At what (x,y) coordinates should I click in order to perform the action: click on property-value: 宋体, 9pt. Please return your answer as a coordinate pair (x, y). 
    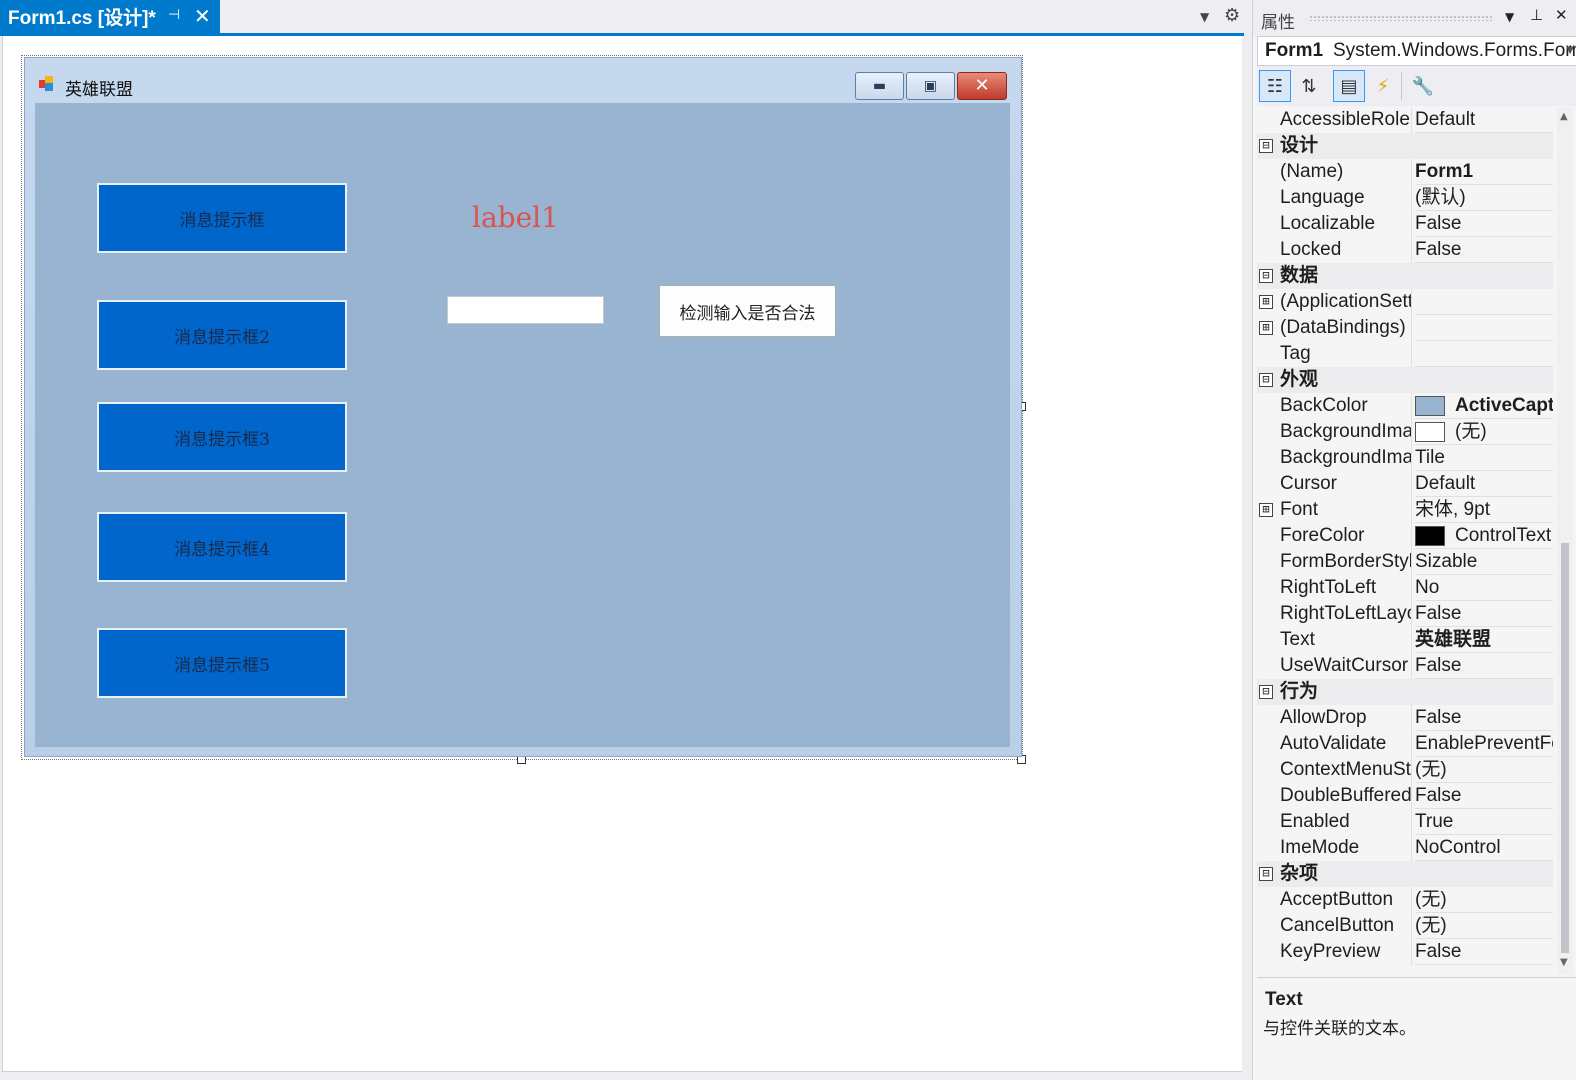
    Looking at the image, I should click on (1484, 510).